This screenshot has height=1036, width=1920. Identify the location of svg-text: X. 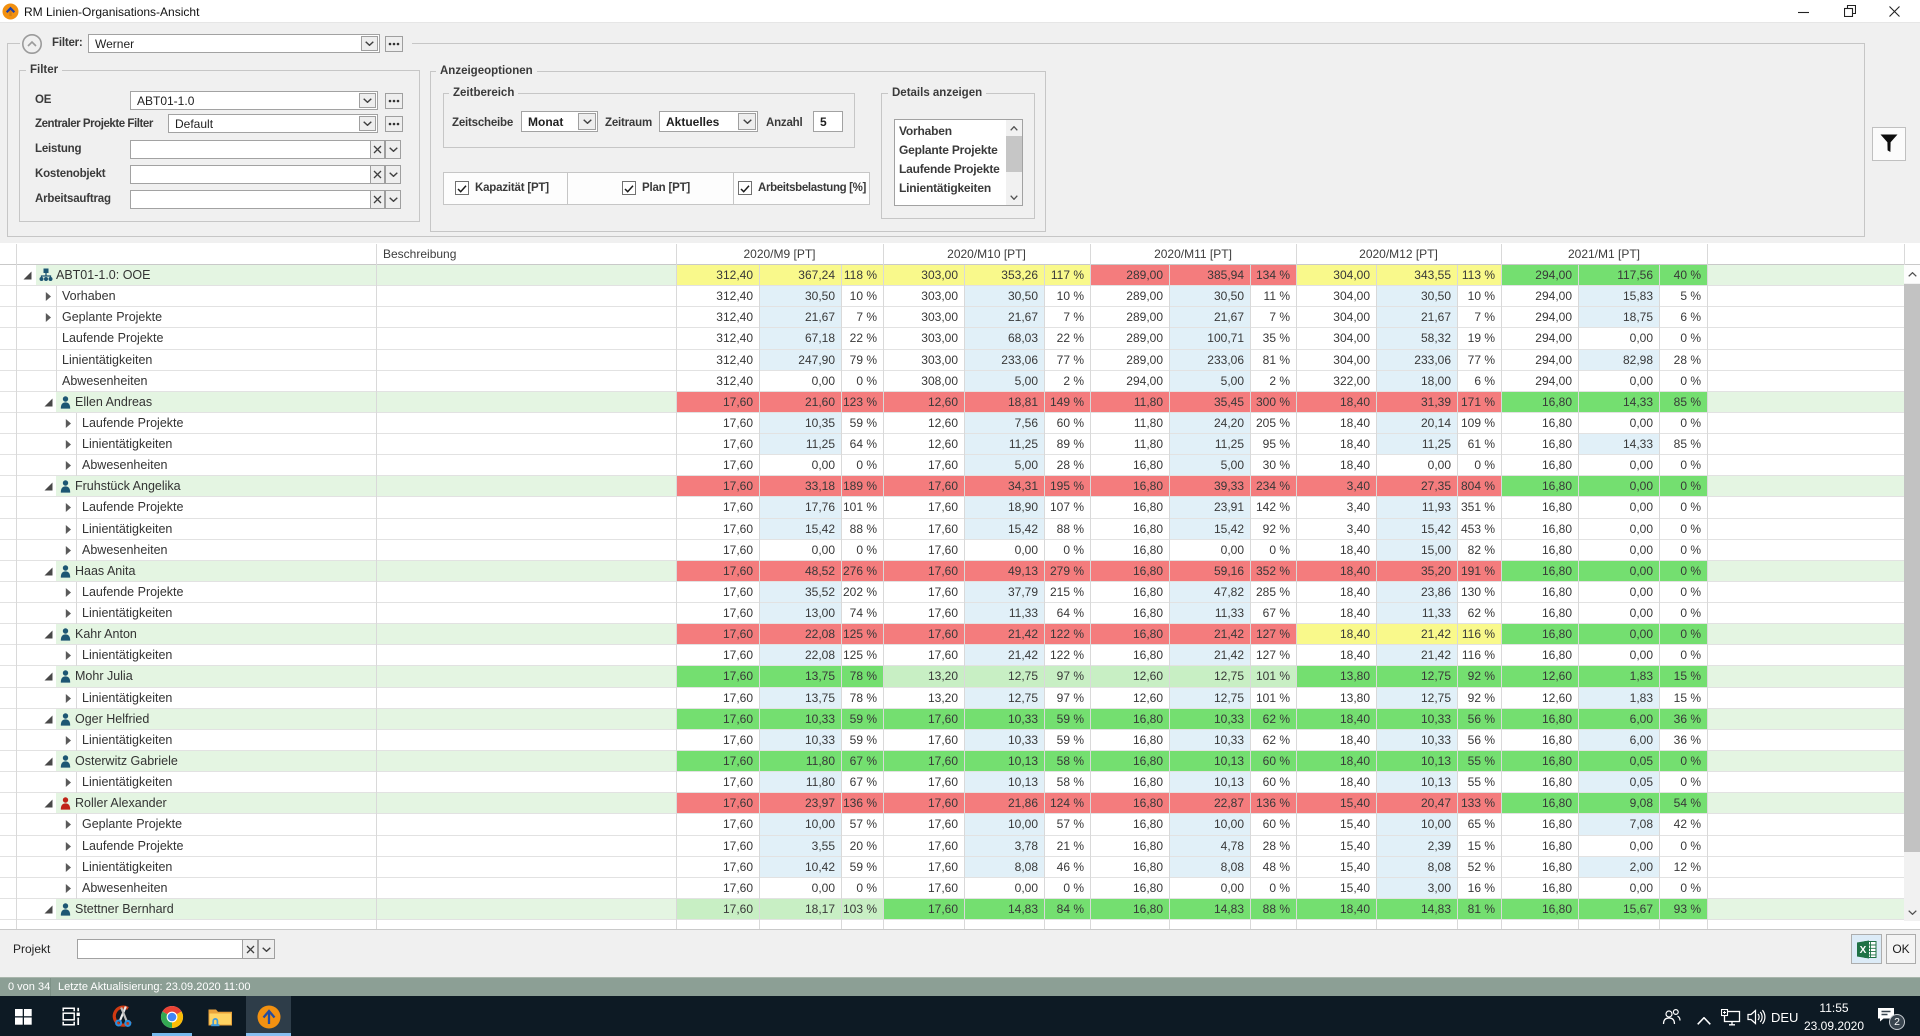
(1863, 950).